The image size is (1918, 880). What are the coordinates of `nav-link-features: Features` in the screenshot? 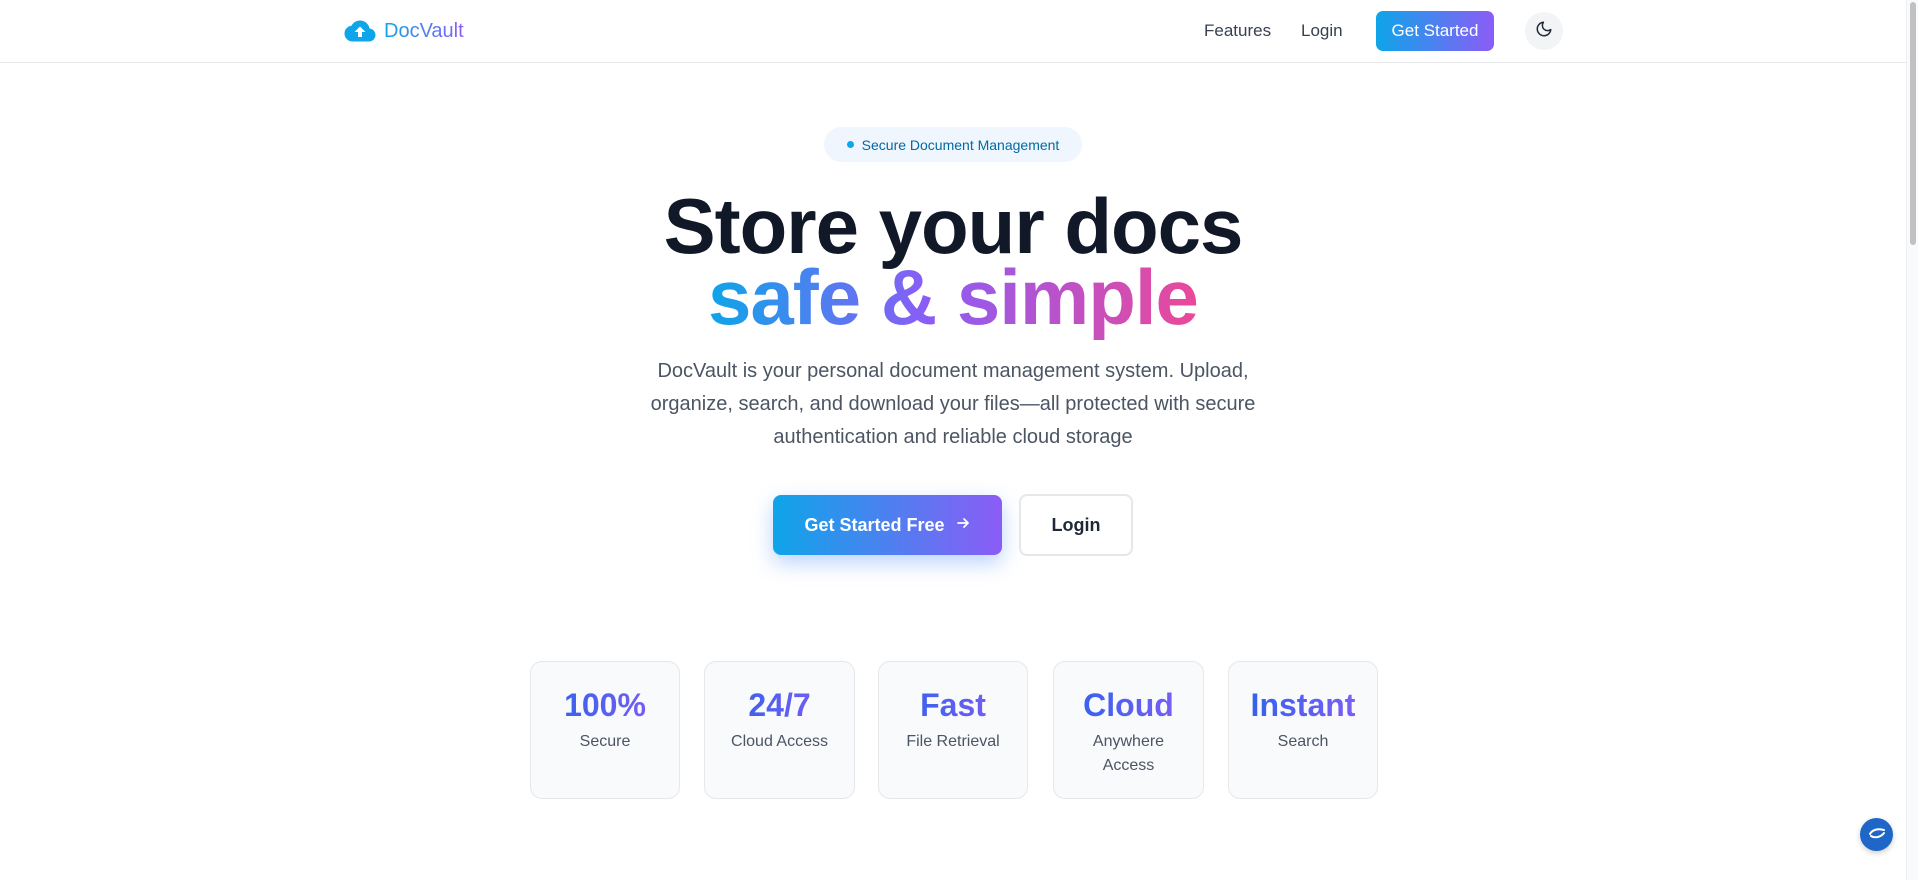 It's located at (1237, 31).